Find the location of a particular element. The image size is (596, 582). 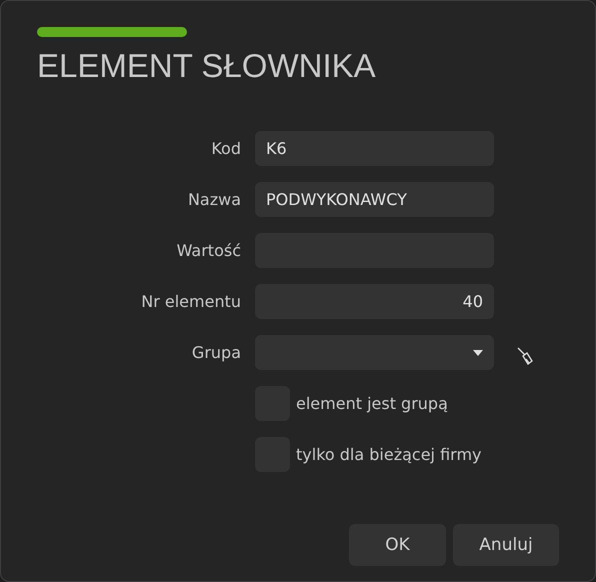

broom-icon is located at coordinates (526, 356).